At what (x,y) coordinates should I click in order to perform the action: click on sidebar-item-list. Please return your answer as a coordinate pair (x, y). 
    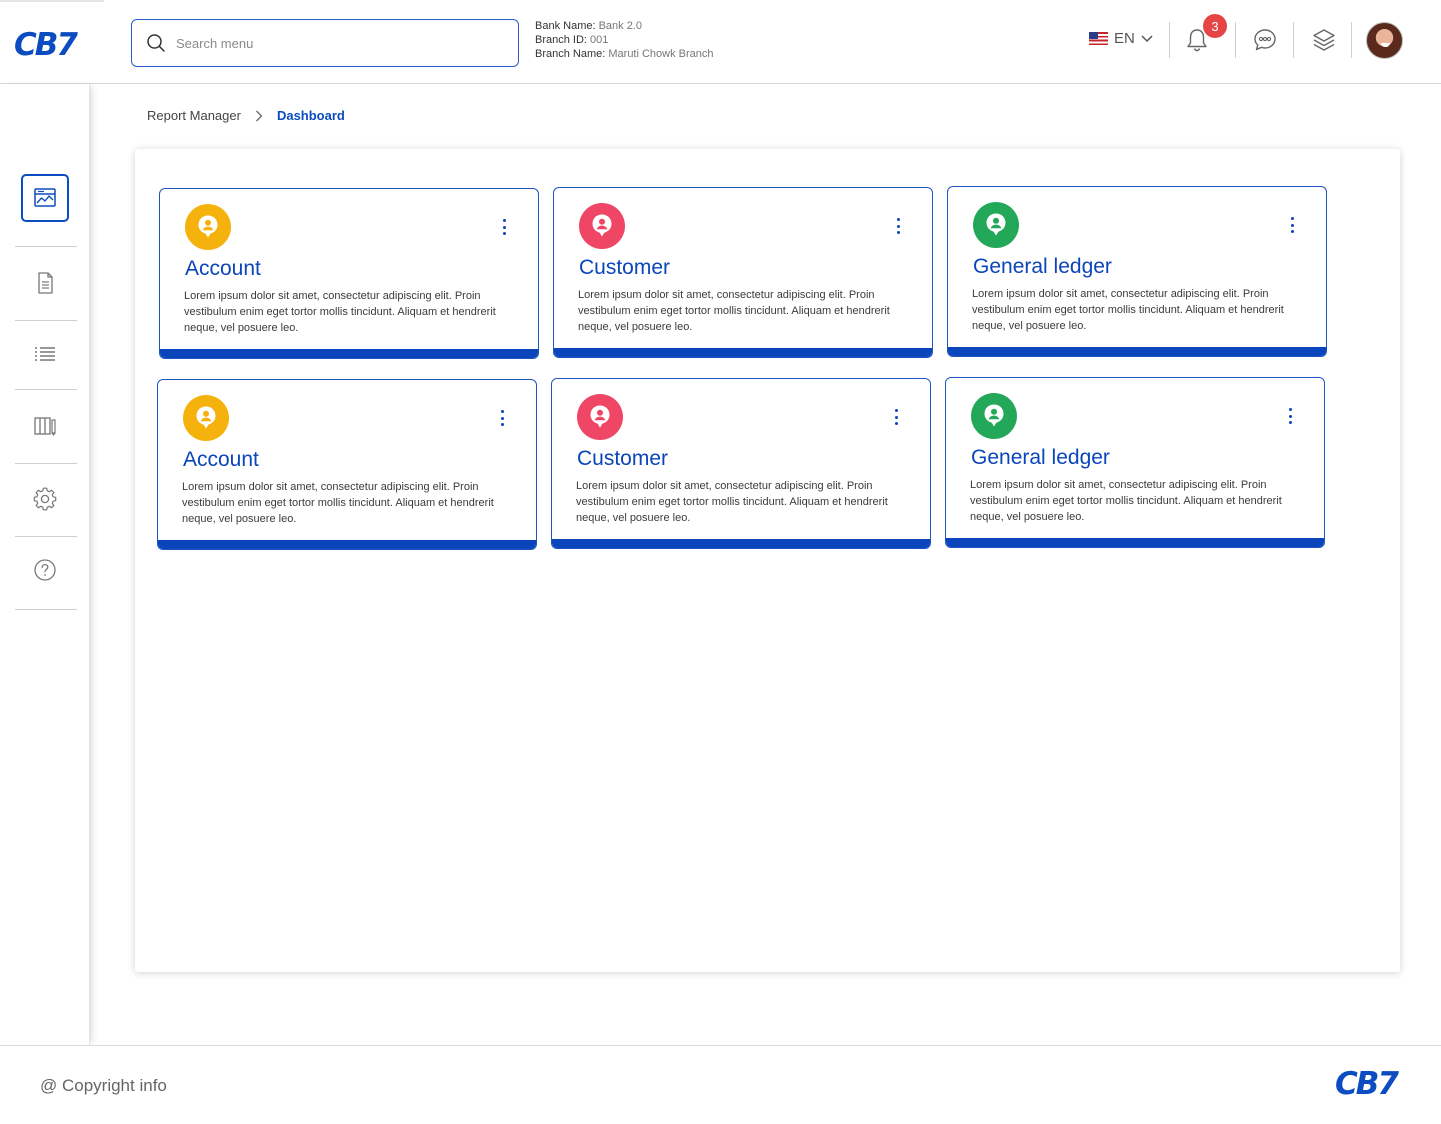
    Looking at the image, I should click on (45, 354).